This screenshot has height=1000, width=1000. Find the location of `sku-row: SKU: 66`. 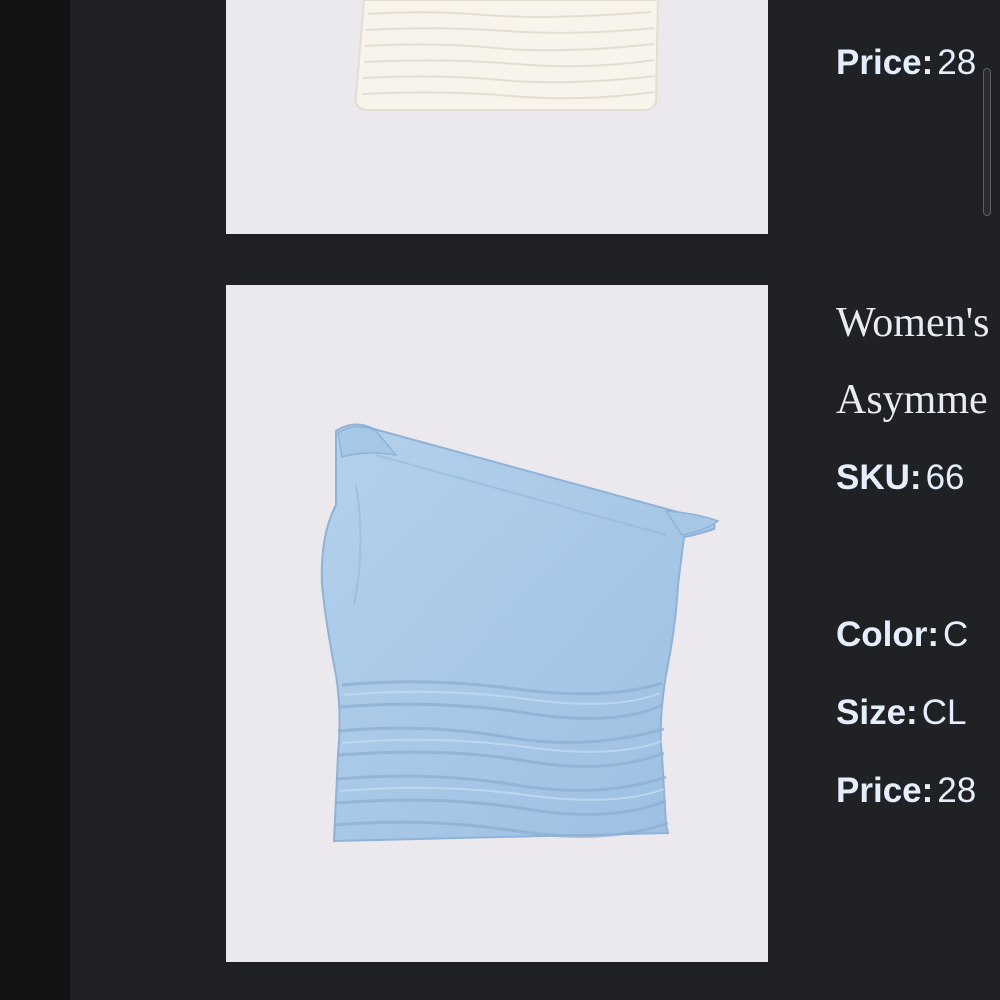

sku-row: SKU: 66 is located at coordinates (900, 478).